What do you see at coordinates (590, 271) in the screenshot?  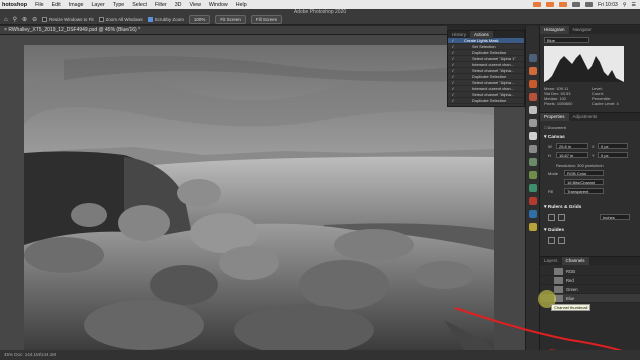 I see `channel-row-rgb: RGB` at bounding box center [590, 271].